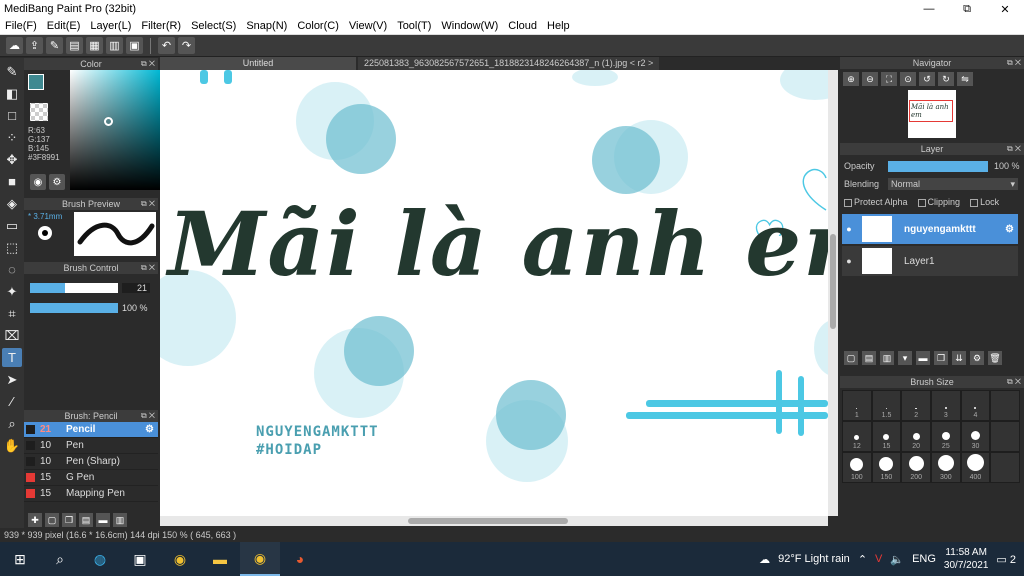 The height and width of the screenshot is (576, 1024). What do you see at coordinates (110, 26) in the screenshot?
I see `menu-layer: Layer(L)` at bounding box center [110, 26].